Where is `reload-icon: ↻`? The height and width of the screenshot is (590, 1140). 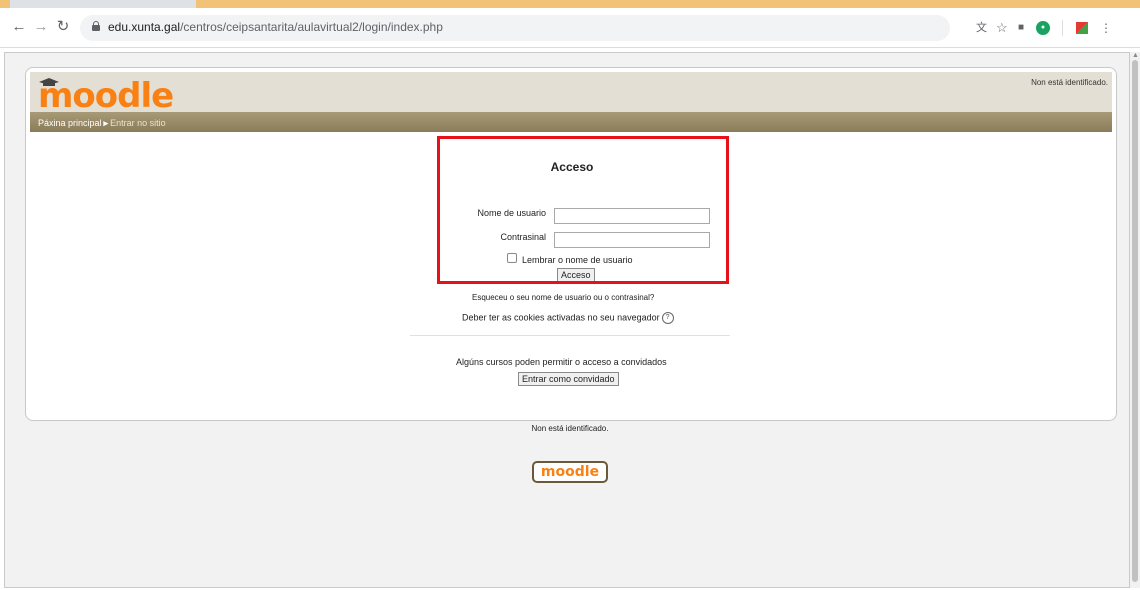
reload-icon: ↻ is located at coordinates (63, 27).